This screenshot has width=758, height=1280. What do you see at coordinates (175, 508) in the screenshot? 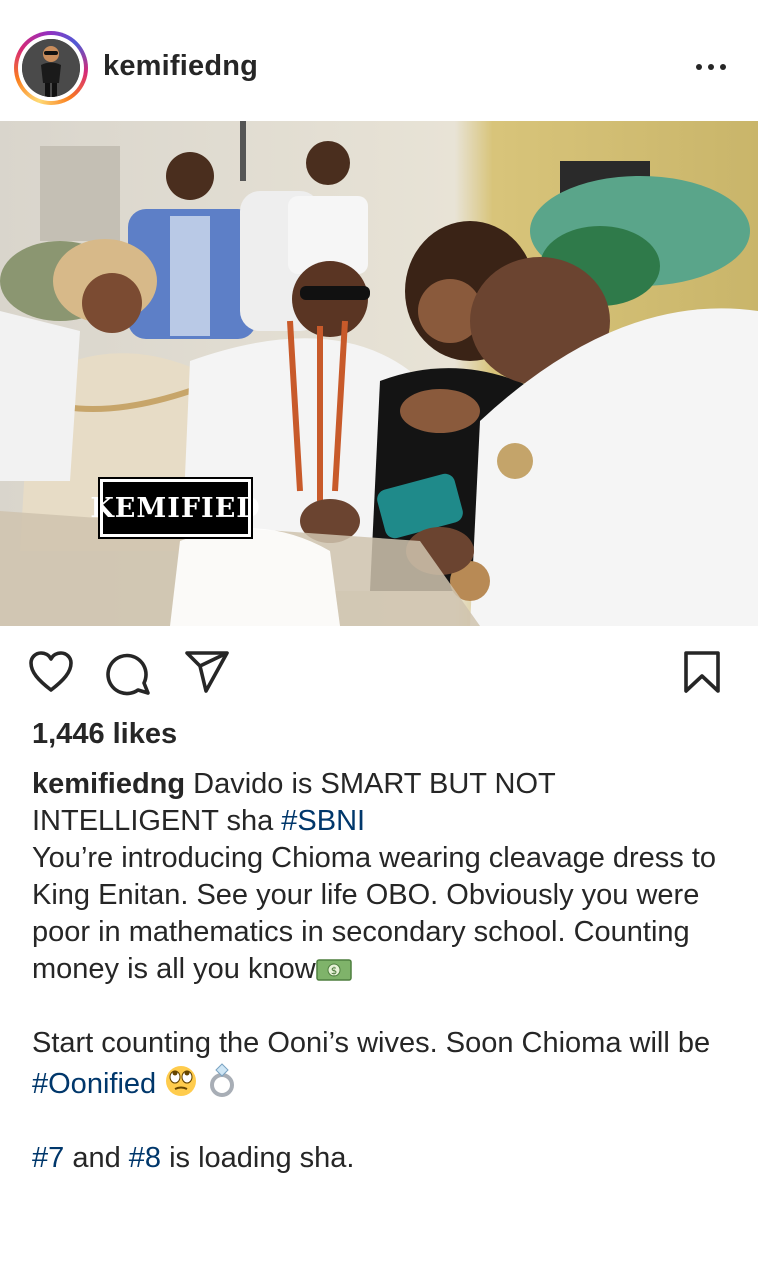
I see `watermark-badge: KEMIFIED` at bounding box center [175, 508].